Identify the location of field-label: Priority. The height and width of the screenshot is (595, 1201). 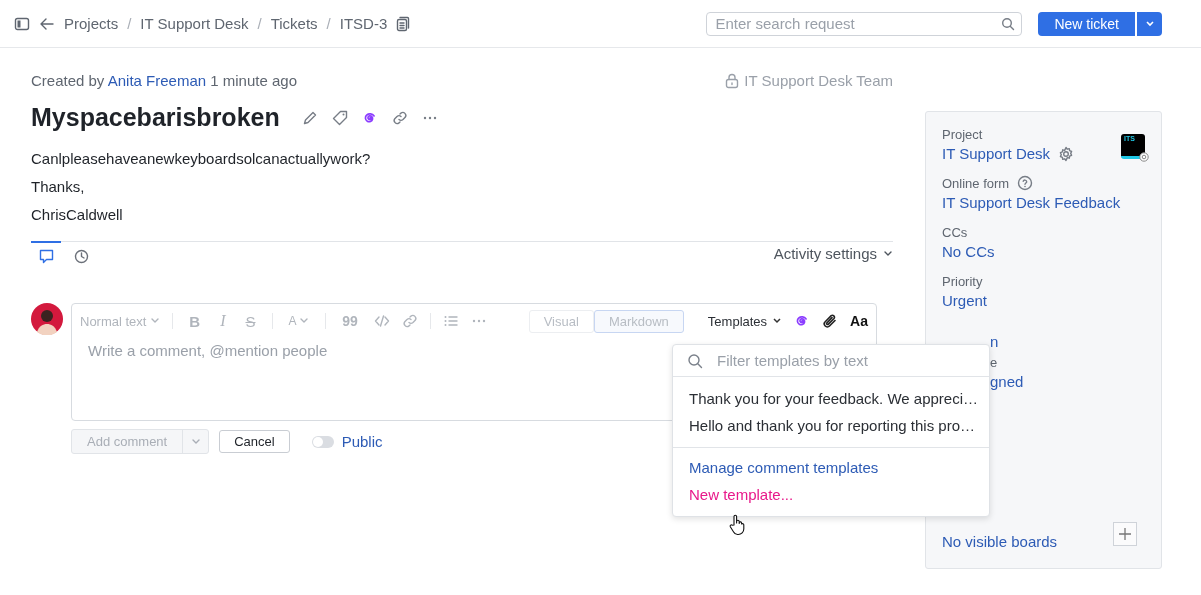
(962, 281).